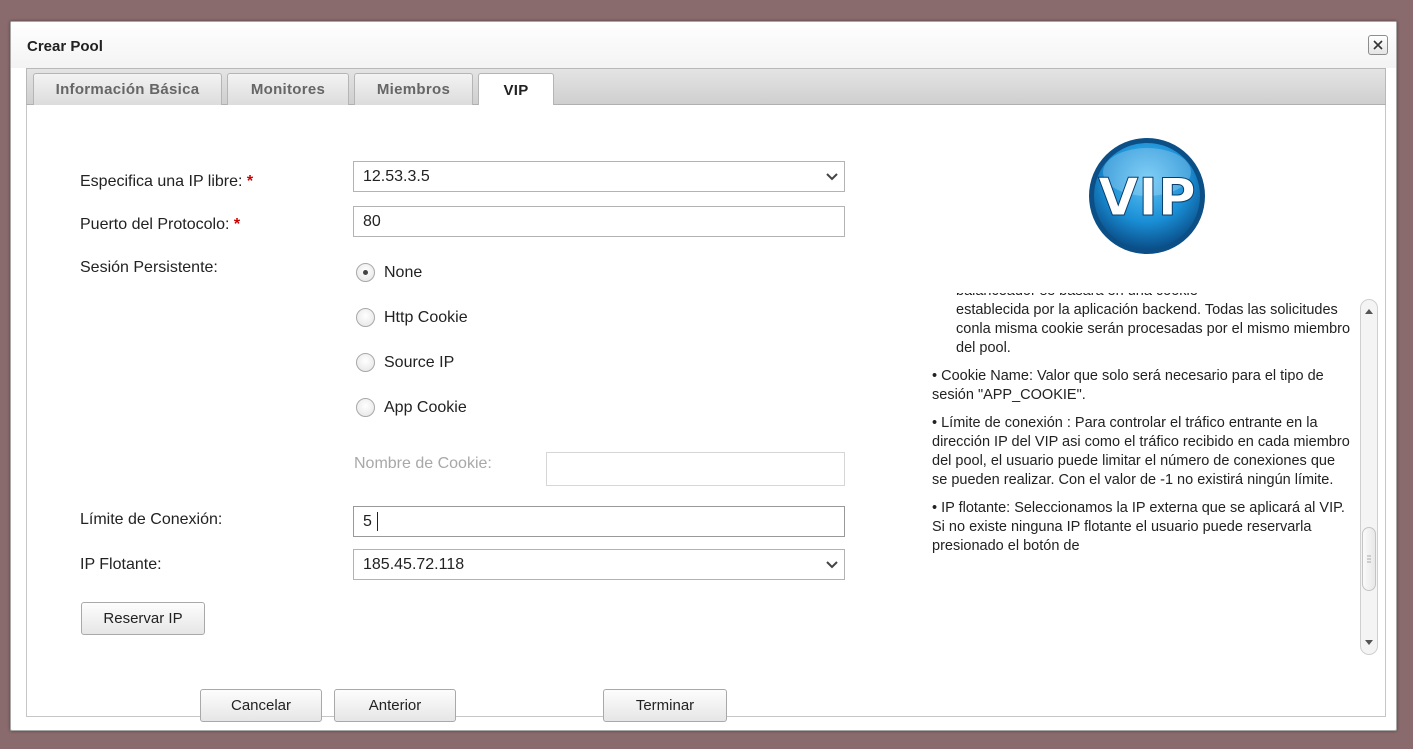 This screenshot has width=1413, height=749. I want to click on radio-app-cookie: App Cookie, so click(411, 407).